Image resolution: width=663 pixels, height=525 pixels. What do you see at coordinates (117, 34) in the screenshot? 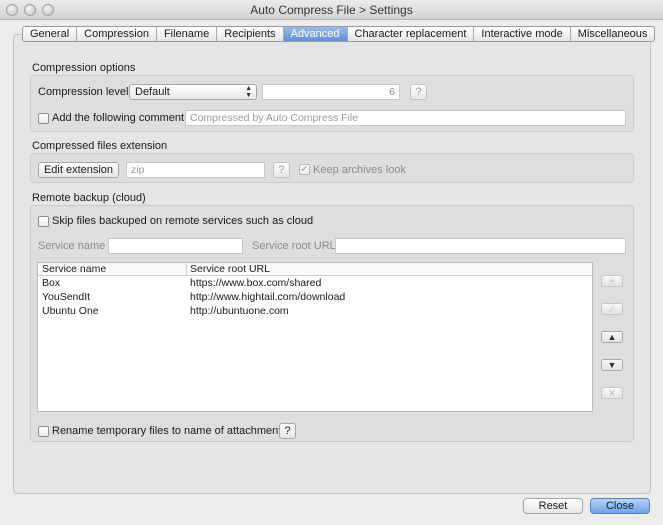
I see `tab-compression: Compression` at bounding box center [117, 34].